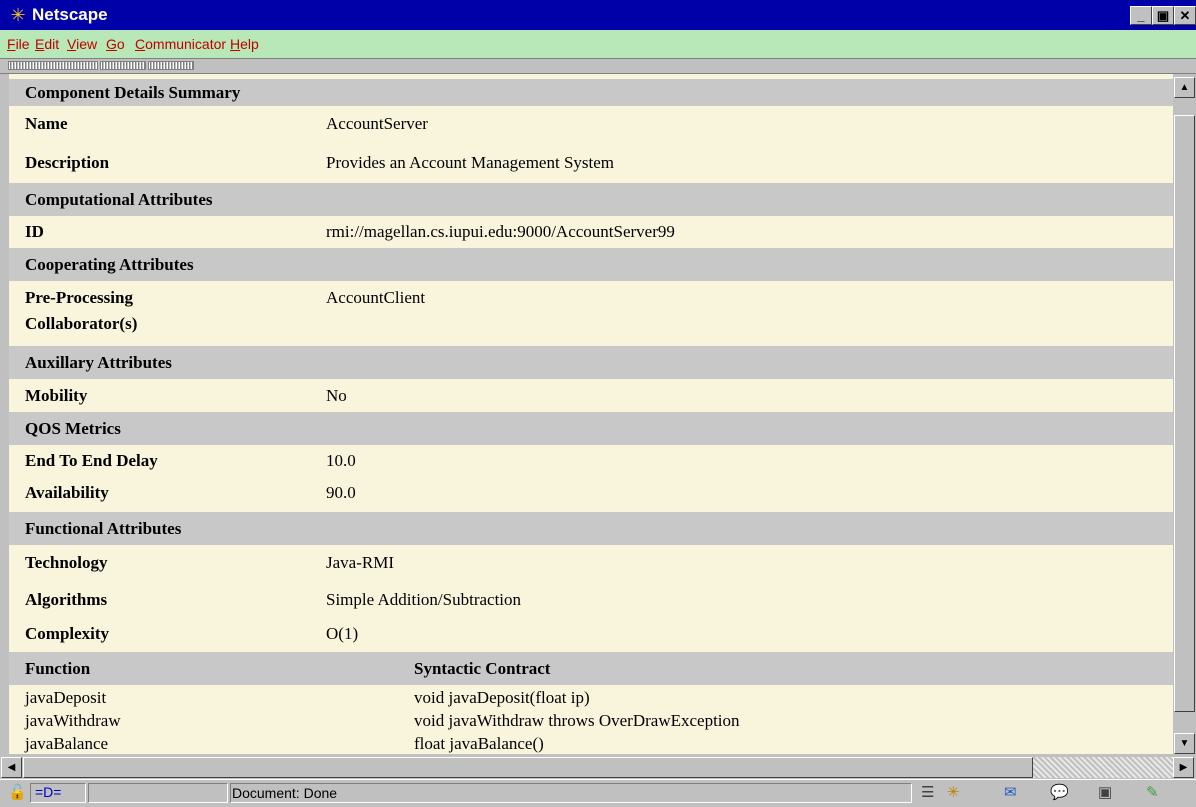 This screenshot has width=1196, height=807. I want to click on detail-row-name: Name AccountServer, so click(591, 124).